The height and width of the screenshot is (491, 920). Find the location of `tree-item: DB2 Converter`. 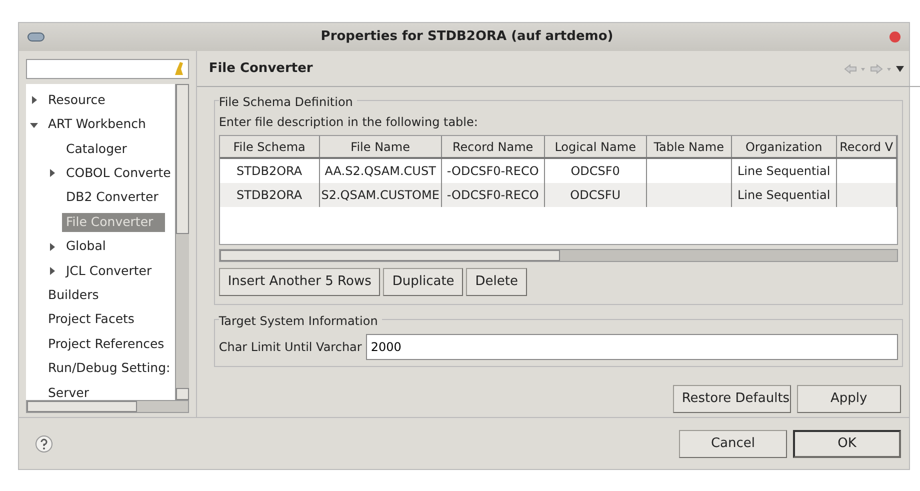

tree-item: DB2 Converter is located at coordinates (112, 198).